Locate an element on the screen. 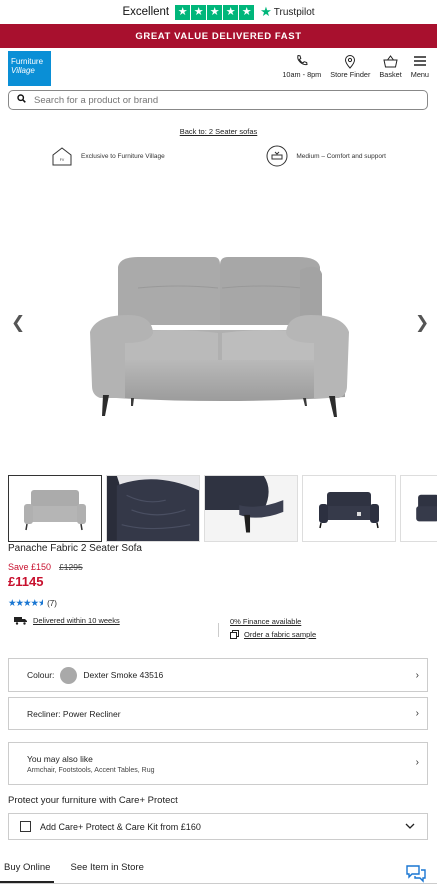  thumb-sofa-image is located at coordinates (55, 509).